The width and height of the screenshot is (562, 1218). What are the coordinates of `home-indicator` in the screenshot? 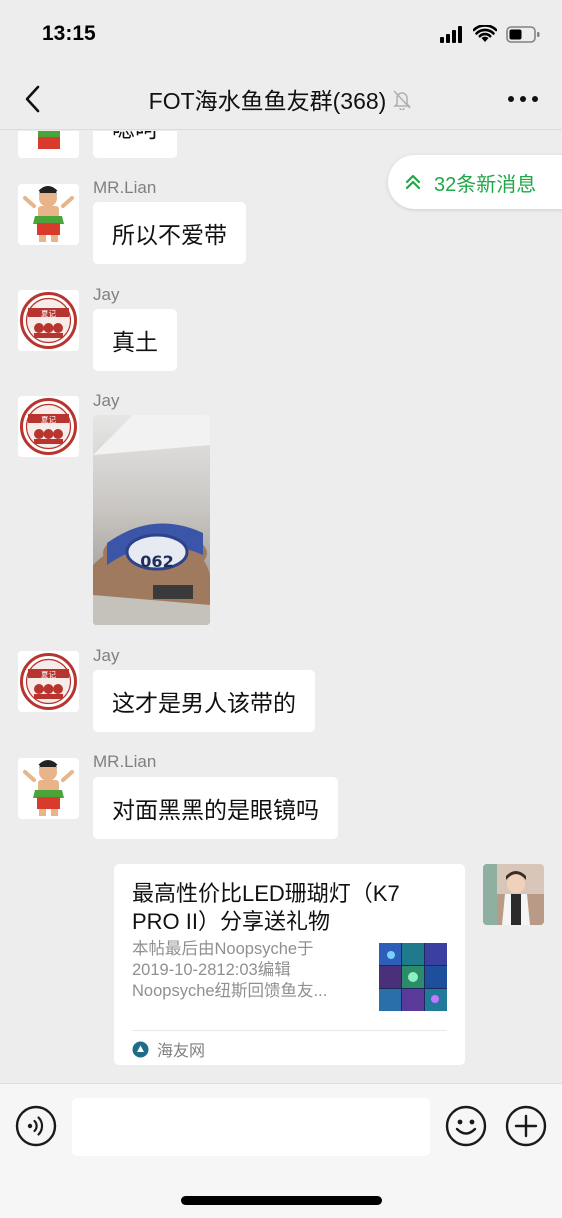 It's located at (281, 1200).